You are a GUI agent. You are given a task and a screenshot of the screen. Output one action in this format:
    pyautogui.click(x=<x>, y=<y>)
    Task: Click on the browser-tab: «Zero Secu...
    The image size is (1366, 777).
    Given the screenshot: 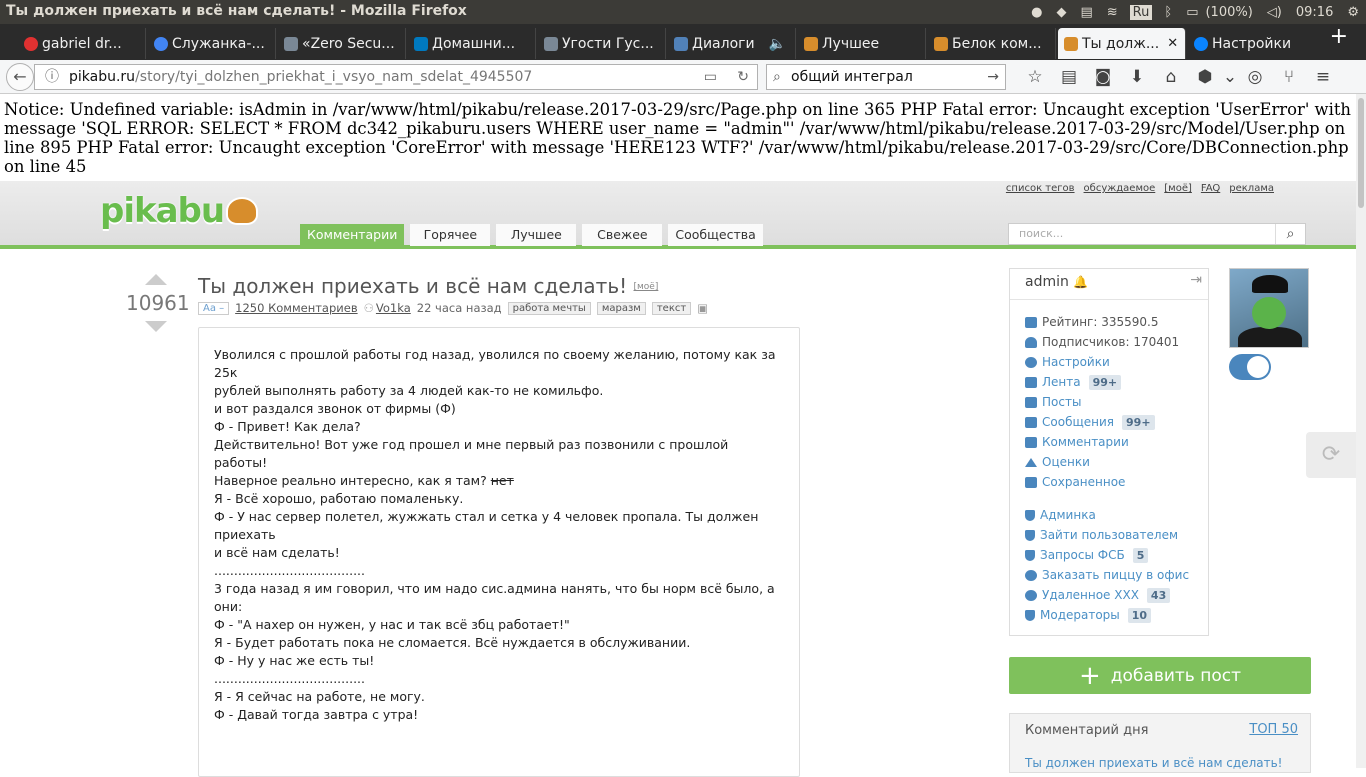 What is the action you would take?
    pyautogui.click(x=342, y=43)
    